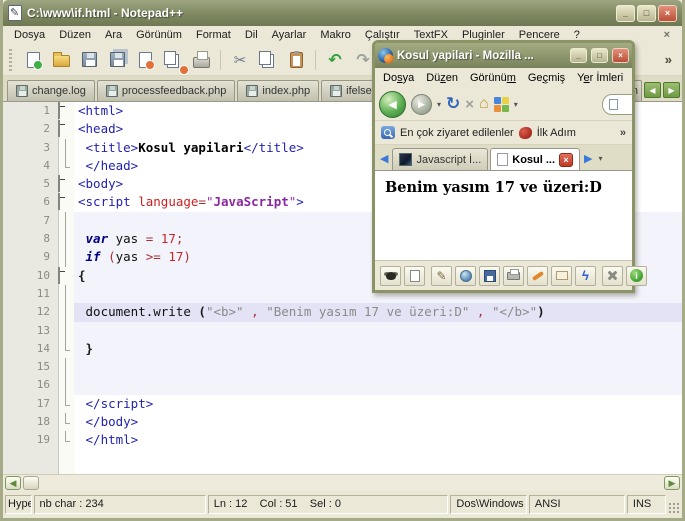  What do you see at coordinates (671, 90) in the screenshot?
I see `tab-scroll-right-button` at bounding box center [671, 90].